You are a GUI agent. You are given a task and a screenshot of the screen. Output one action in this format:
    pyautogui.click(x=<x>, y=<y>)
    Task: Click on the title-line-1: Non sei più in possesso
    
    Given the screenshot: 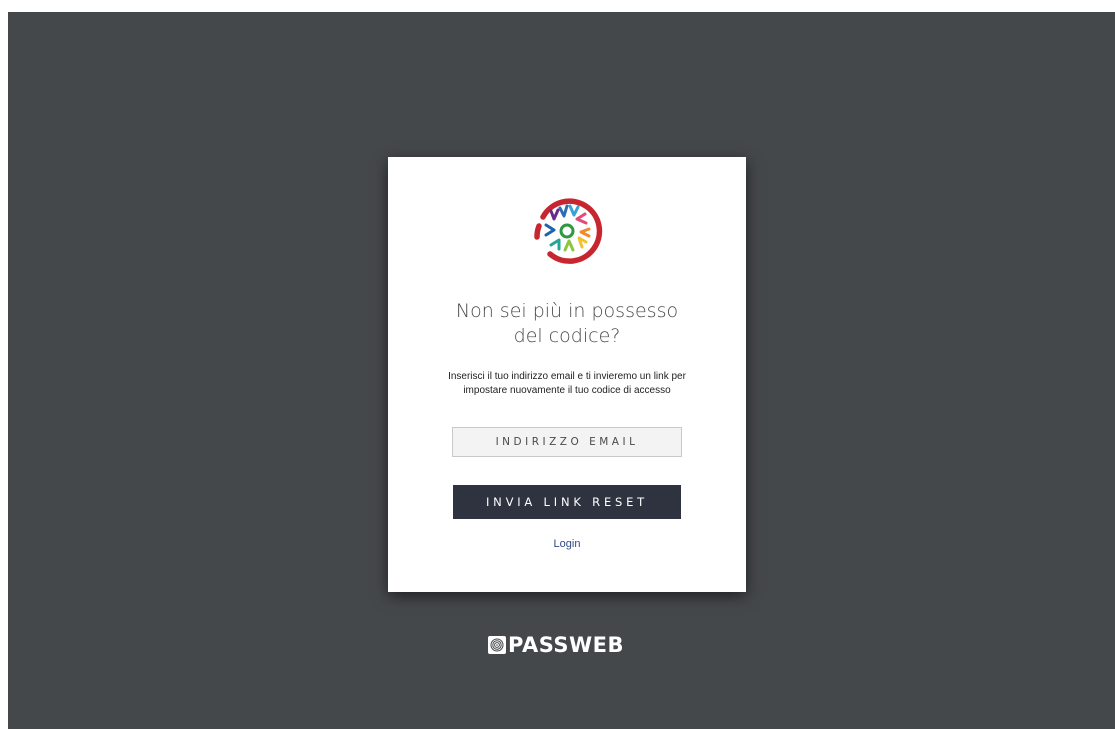 What is the action you would take?
    pyautogui.click(x=567, y=311)
    